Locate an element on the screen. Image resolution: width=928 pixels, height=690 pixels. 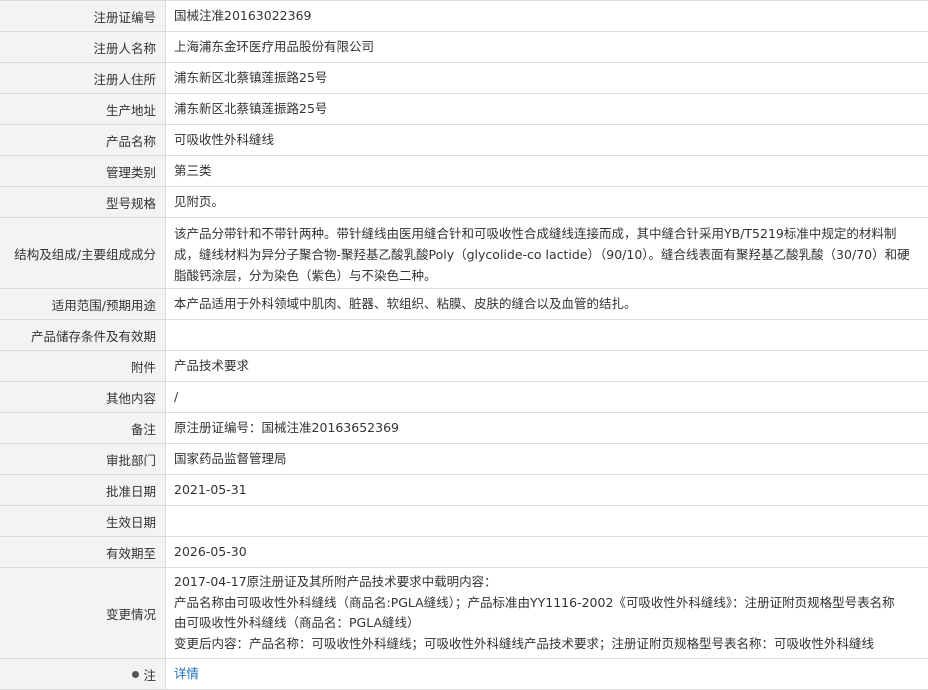
value-attachment: 产品技术要求 is located at coordinates (212, 365).